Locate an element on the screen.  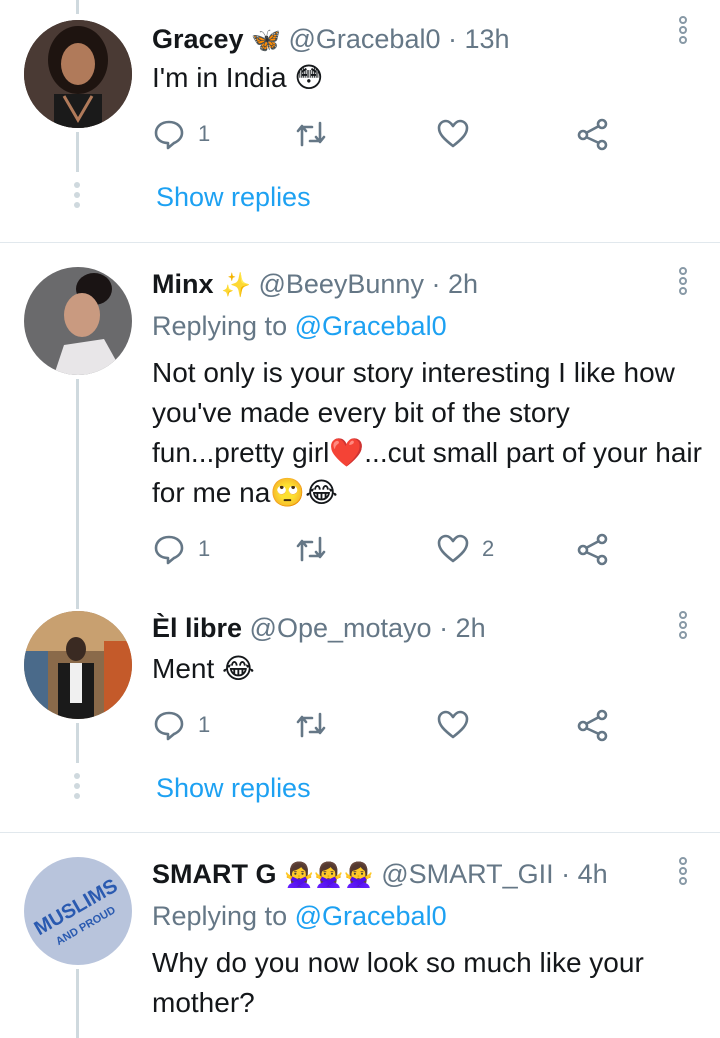
timestamp: · 13h is located at coordinates (479, 39).